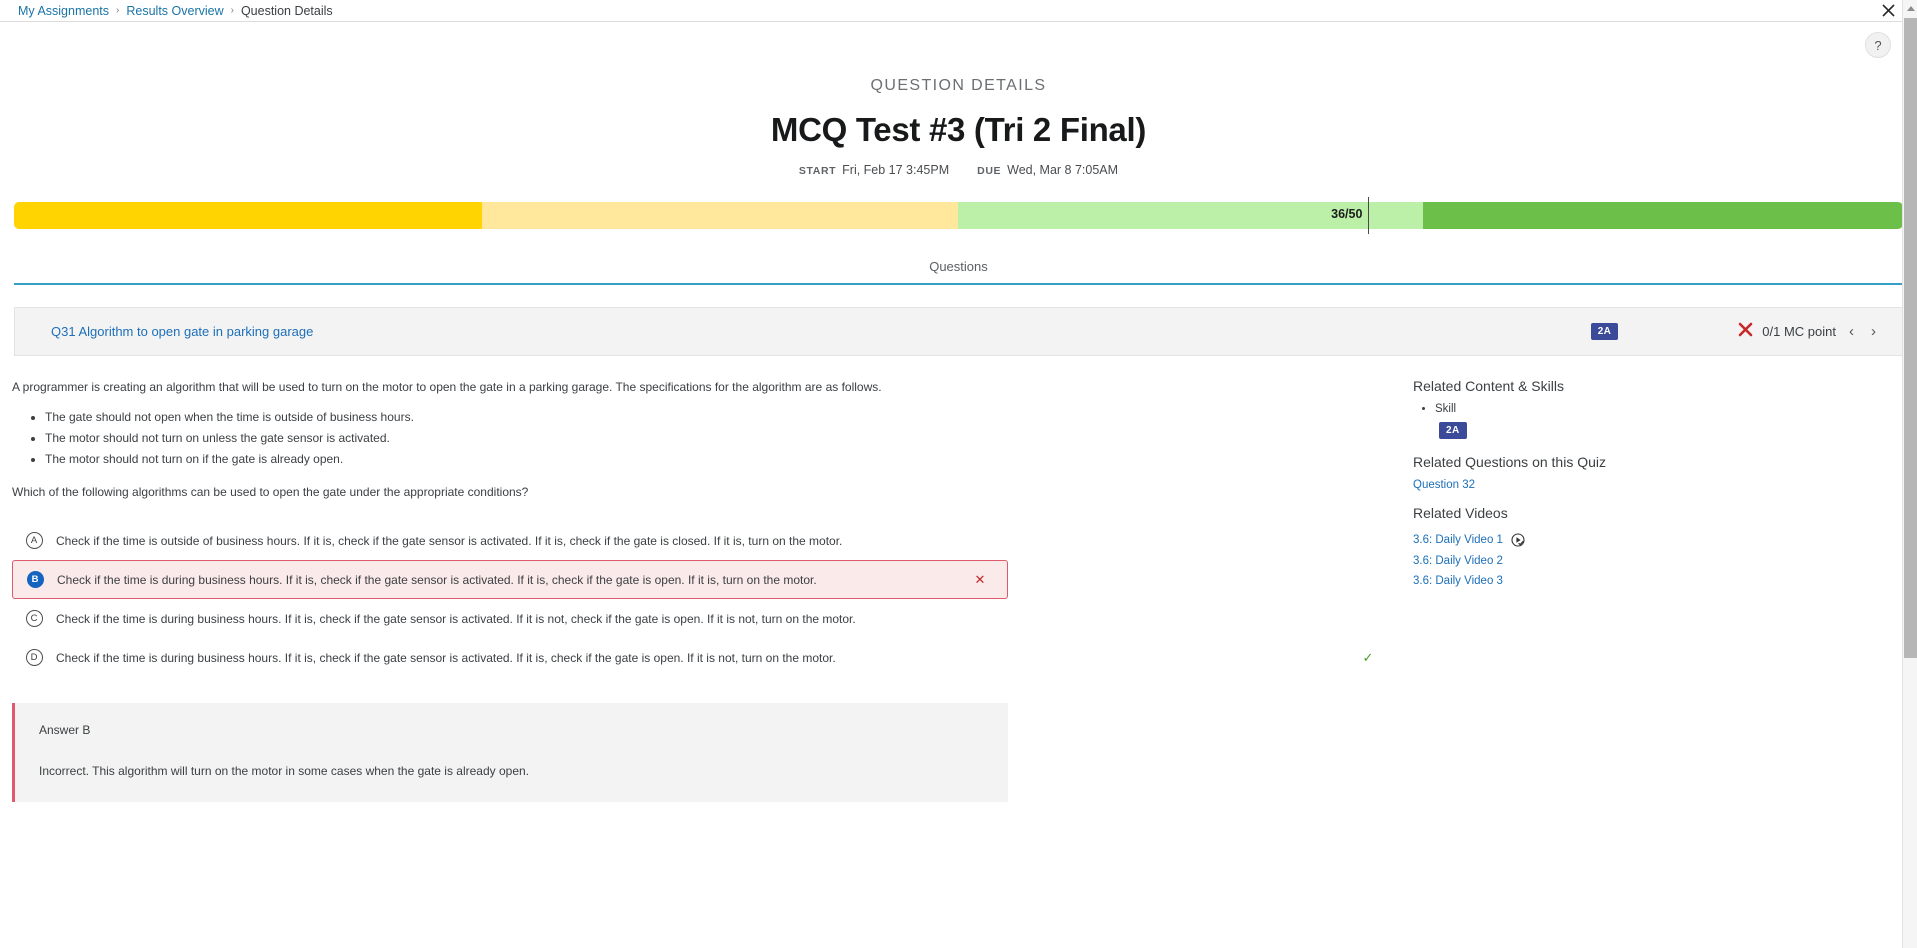 Image resolution: width=1917 pixels, height=948 pixels. What do you see at coordinates (1488, 386) in the screenshot?
I see `related-content-heading: Related Content & Skills` at bounding box center [1488, 386].